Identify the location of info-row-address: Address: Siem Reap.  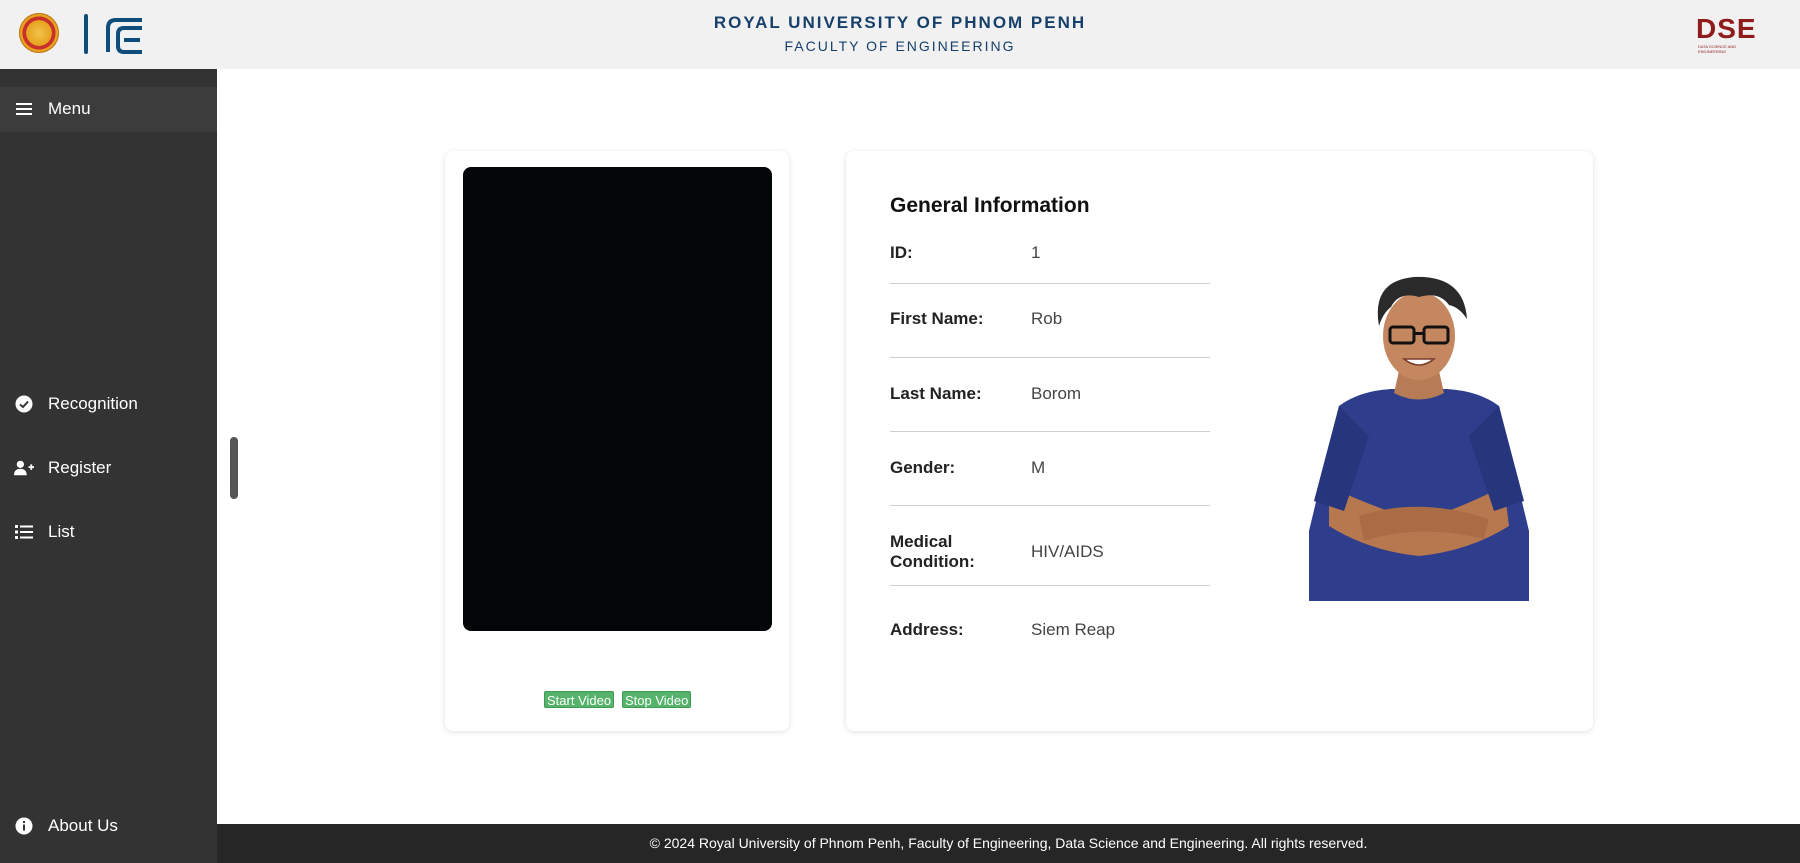
(1050, 615).